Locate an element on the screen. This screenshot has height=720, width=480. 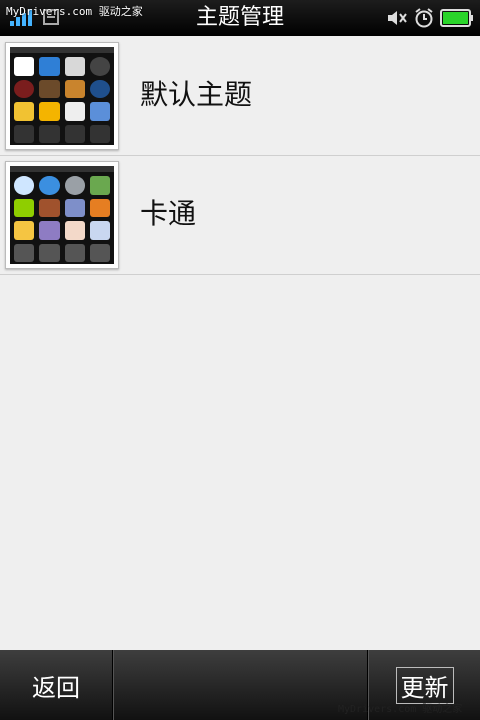
theme-name: 卡通 is located at coordinates (168, 213).